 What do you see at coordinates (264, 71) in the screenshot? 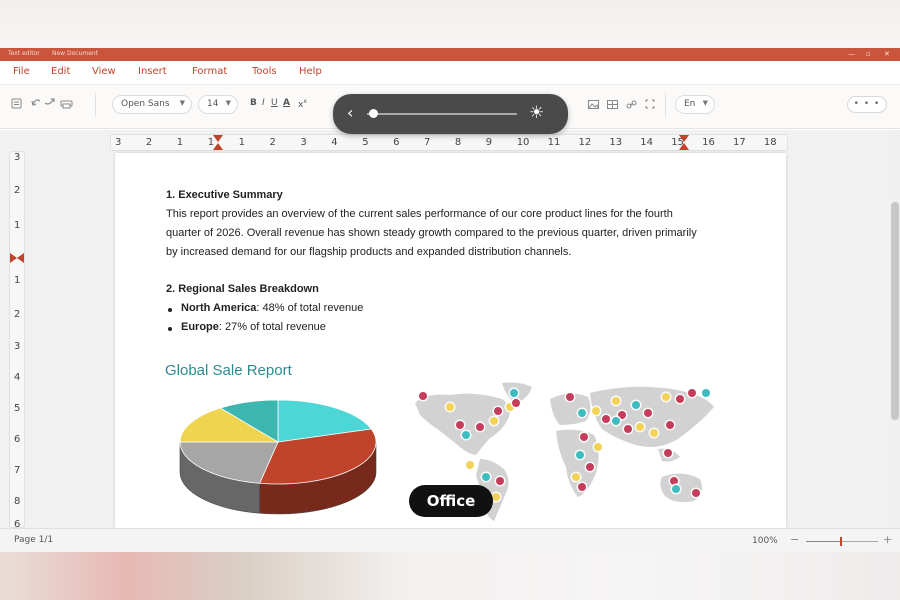
I see `menu-tools: Tools` at bounding box center [264, 71].